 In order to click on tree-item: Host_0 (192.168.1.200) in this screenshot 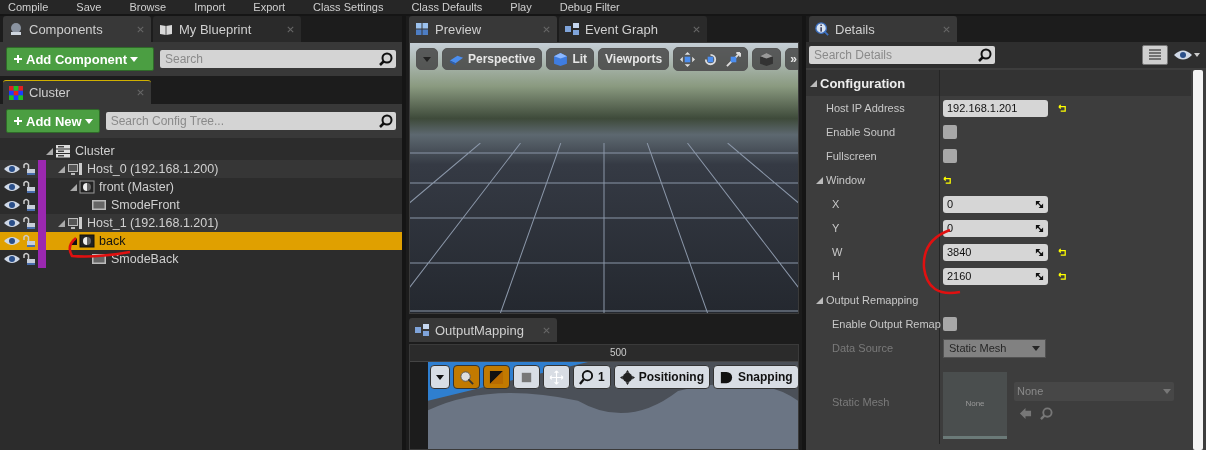, I will do `click(201, 169)`.